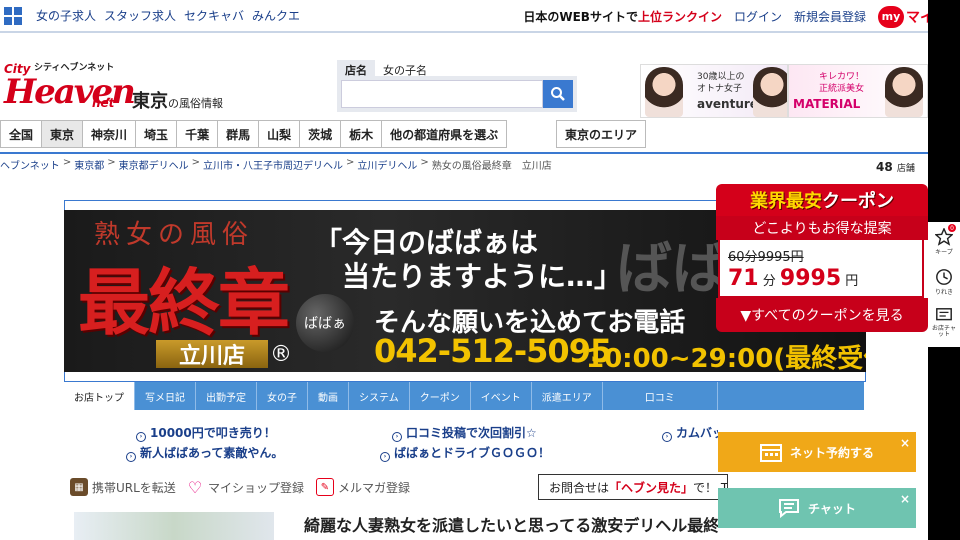  What do you see at coordinates (273, 164) in the screenshot?
I see `breadcrumb-item: 立川市・八王子市周辺デリヘル` at bounding box center [273, 164].